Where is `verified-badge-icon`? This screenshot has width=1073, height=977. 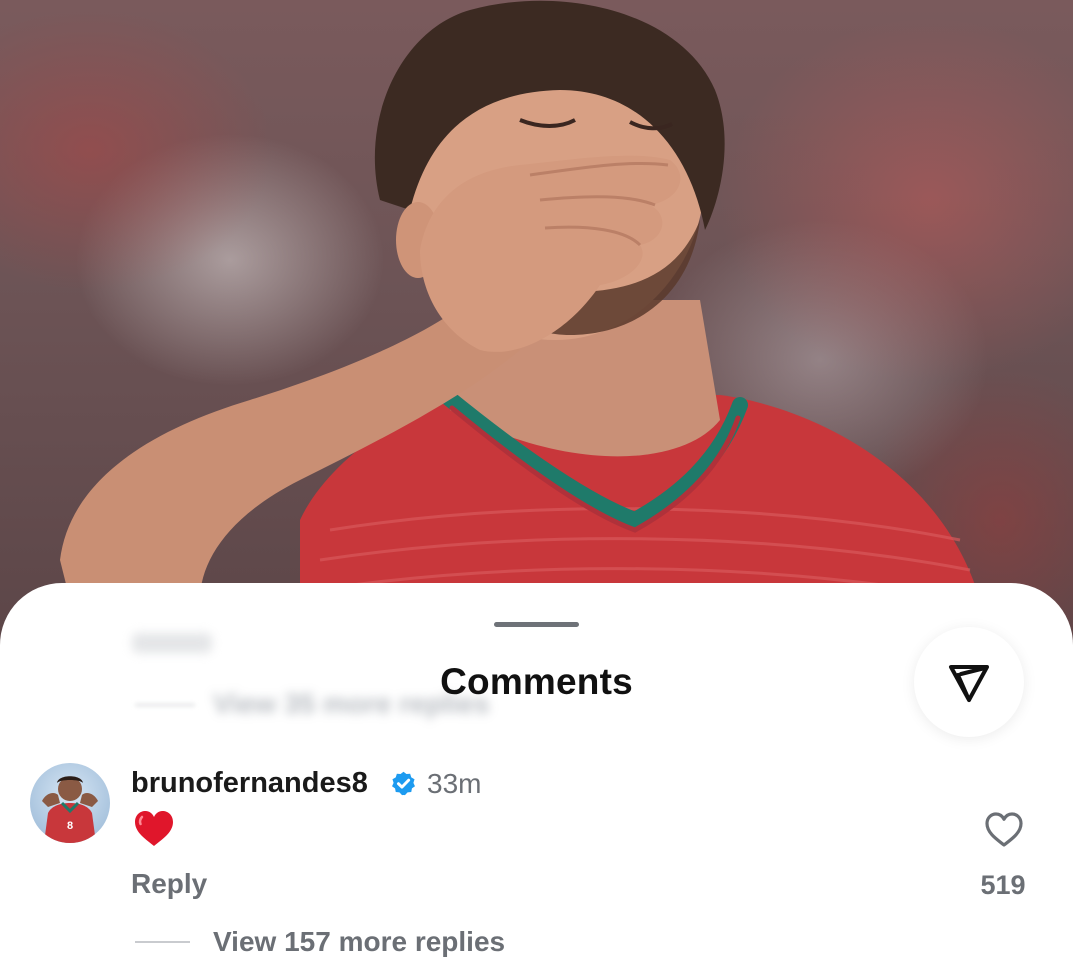 verified-badge-icon is located at coordinates (403, 783).